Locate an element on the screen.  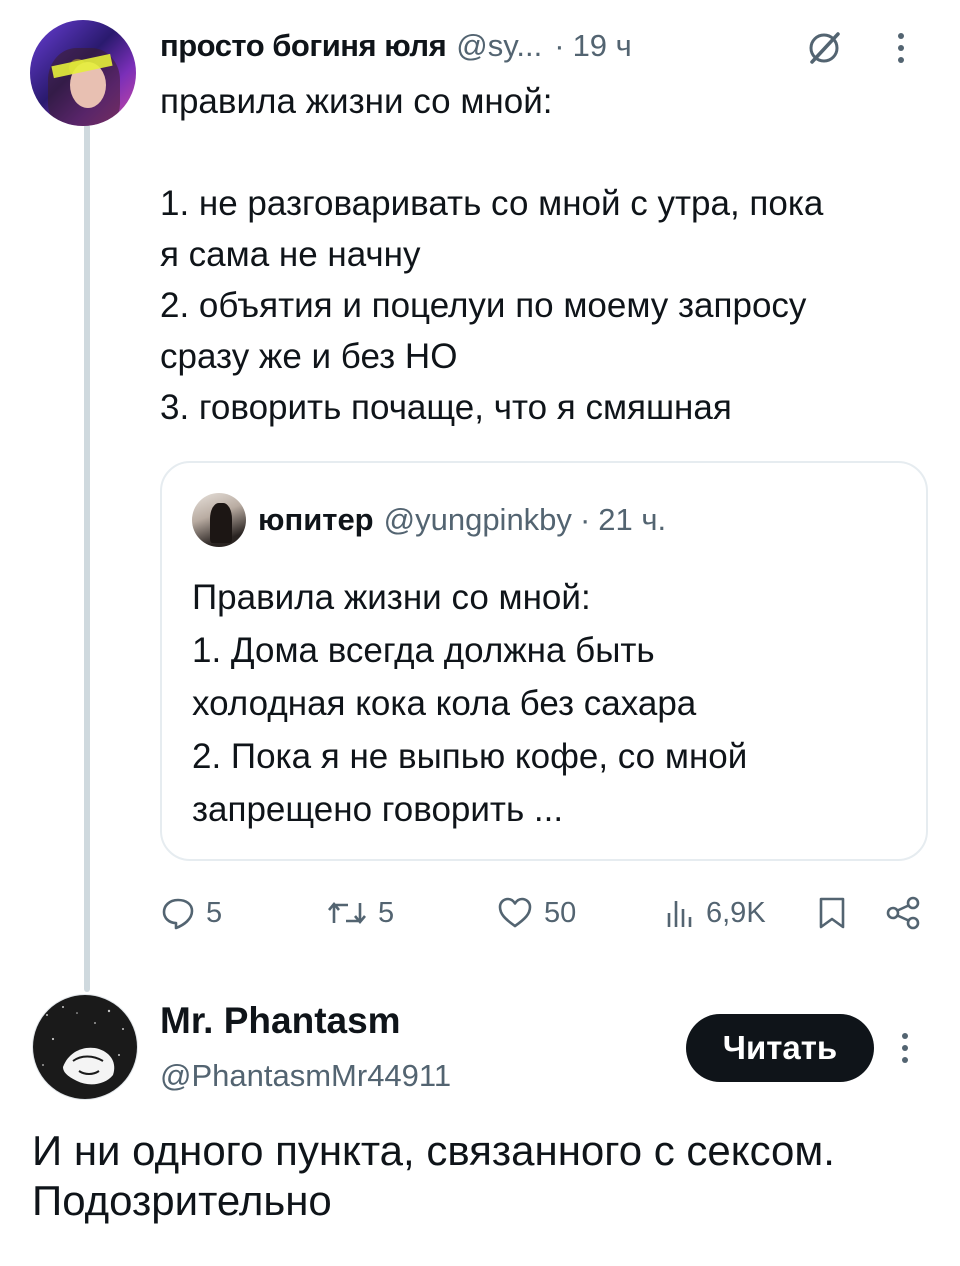
thread-connector-line is located at coordinates (87, 558).